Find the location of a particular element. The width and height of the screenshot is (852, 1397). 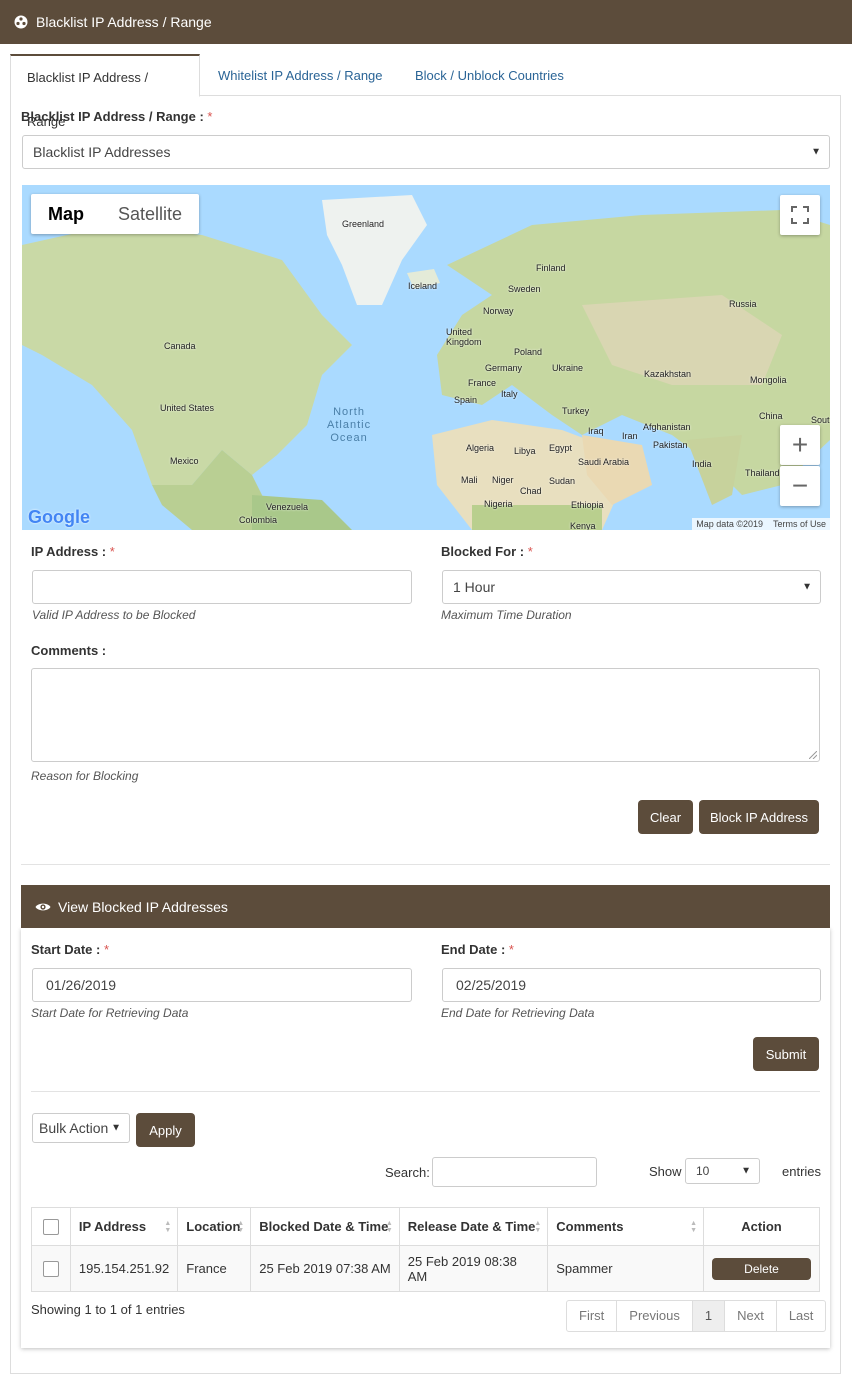

mode-label: Blacklist IP Address / Range : * is located at coordinates (117, 116).